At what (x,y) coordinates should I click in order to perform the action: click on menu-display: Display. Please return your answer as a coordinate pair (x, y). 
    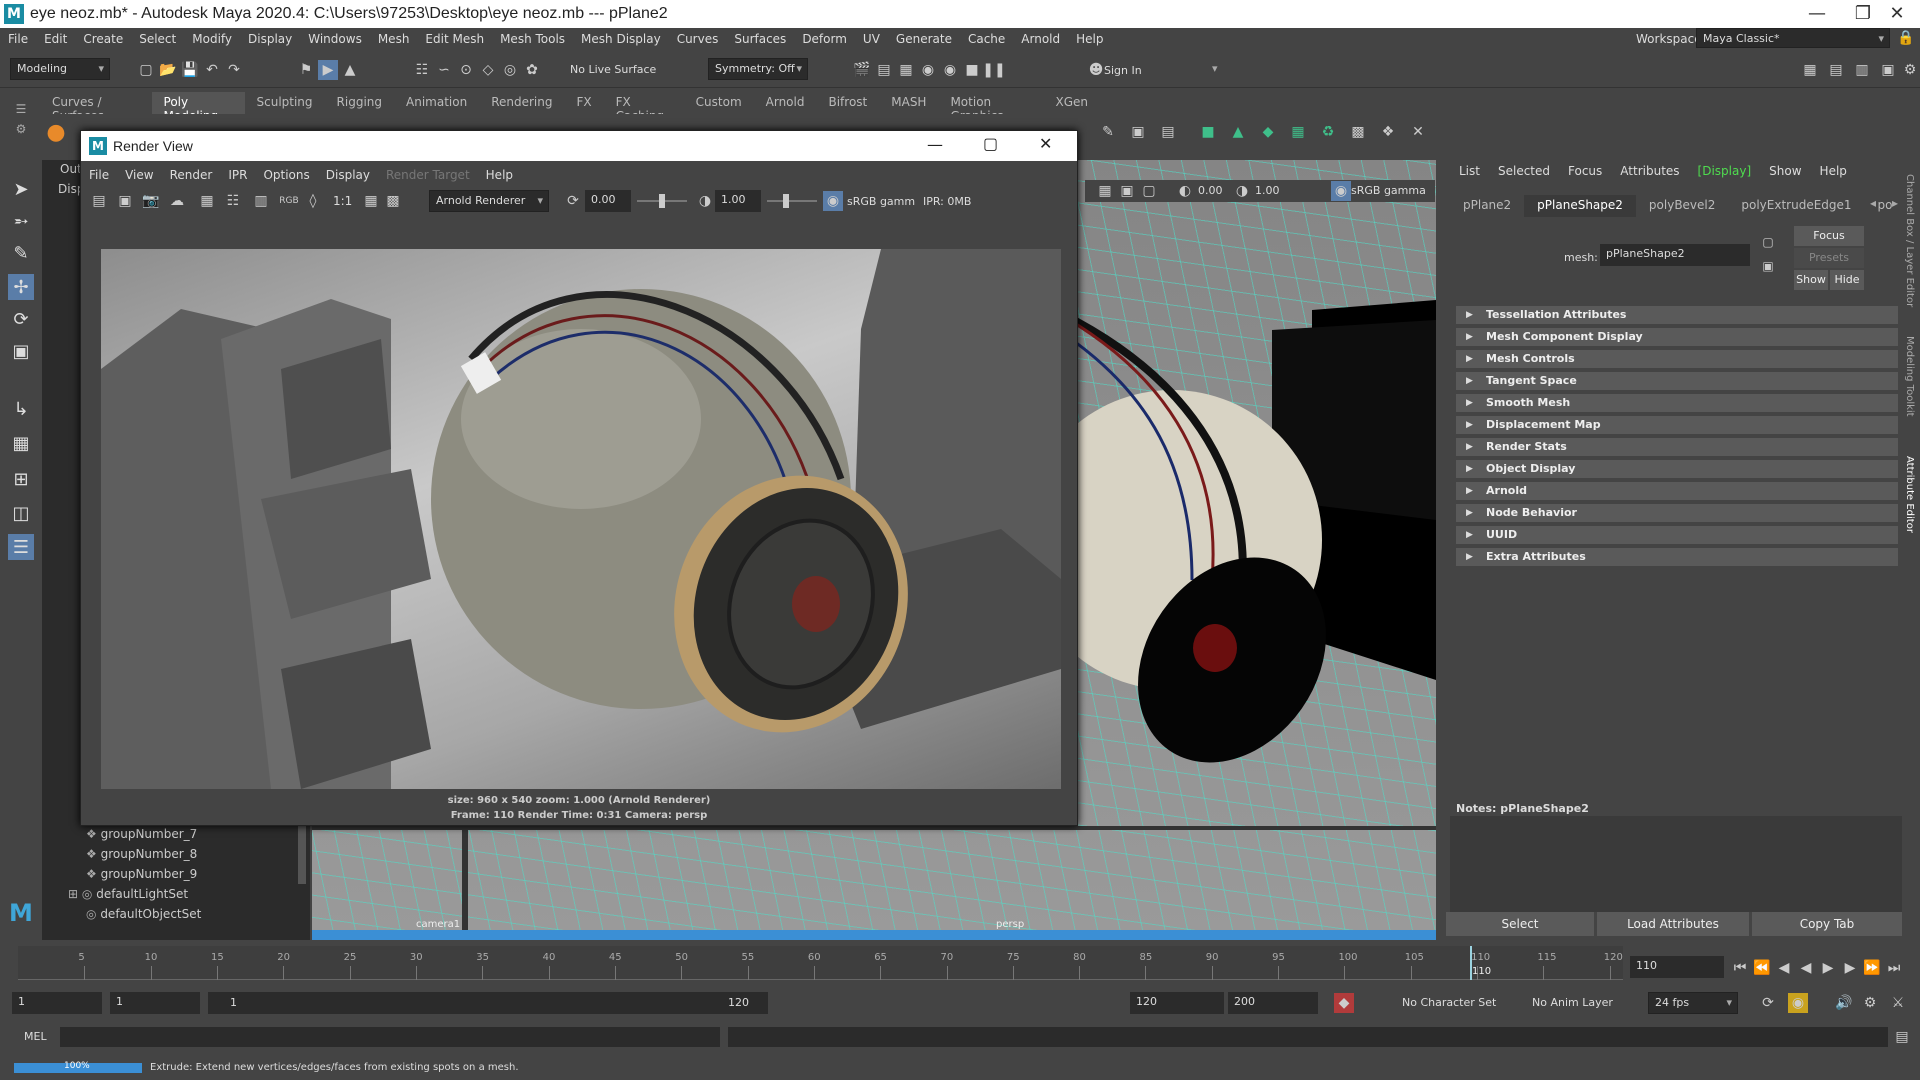
    Looking at the image, I should click on (270, 39).